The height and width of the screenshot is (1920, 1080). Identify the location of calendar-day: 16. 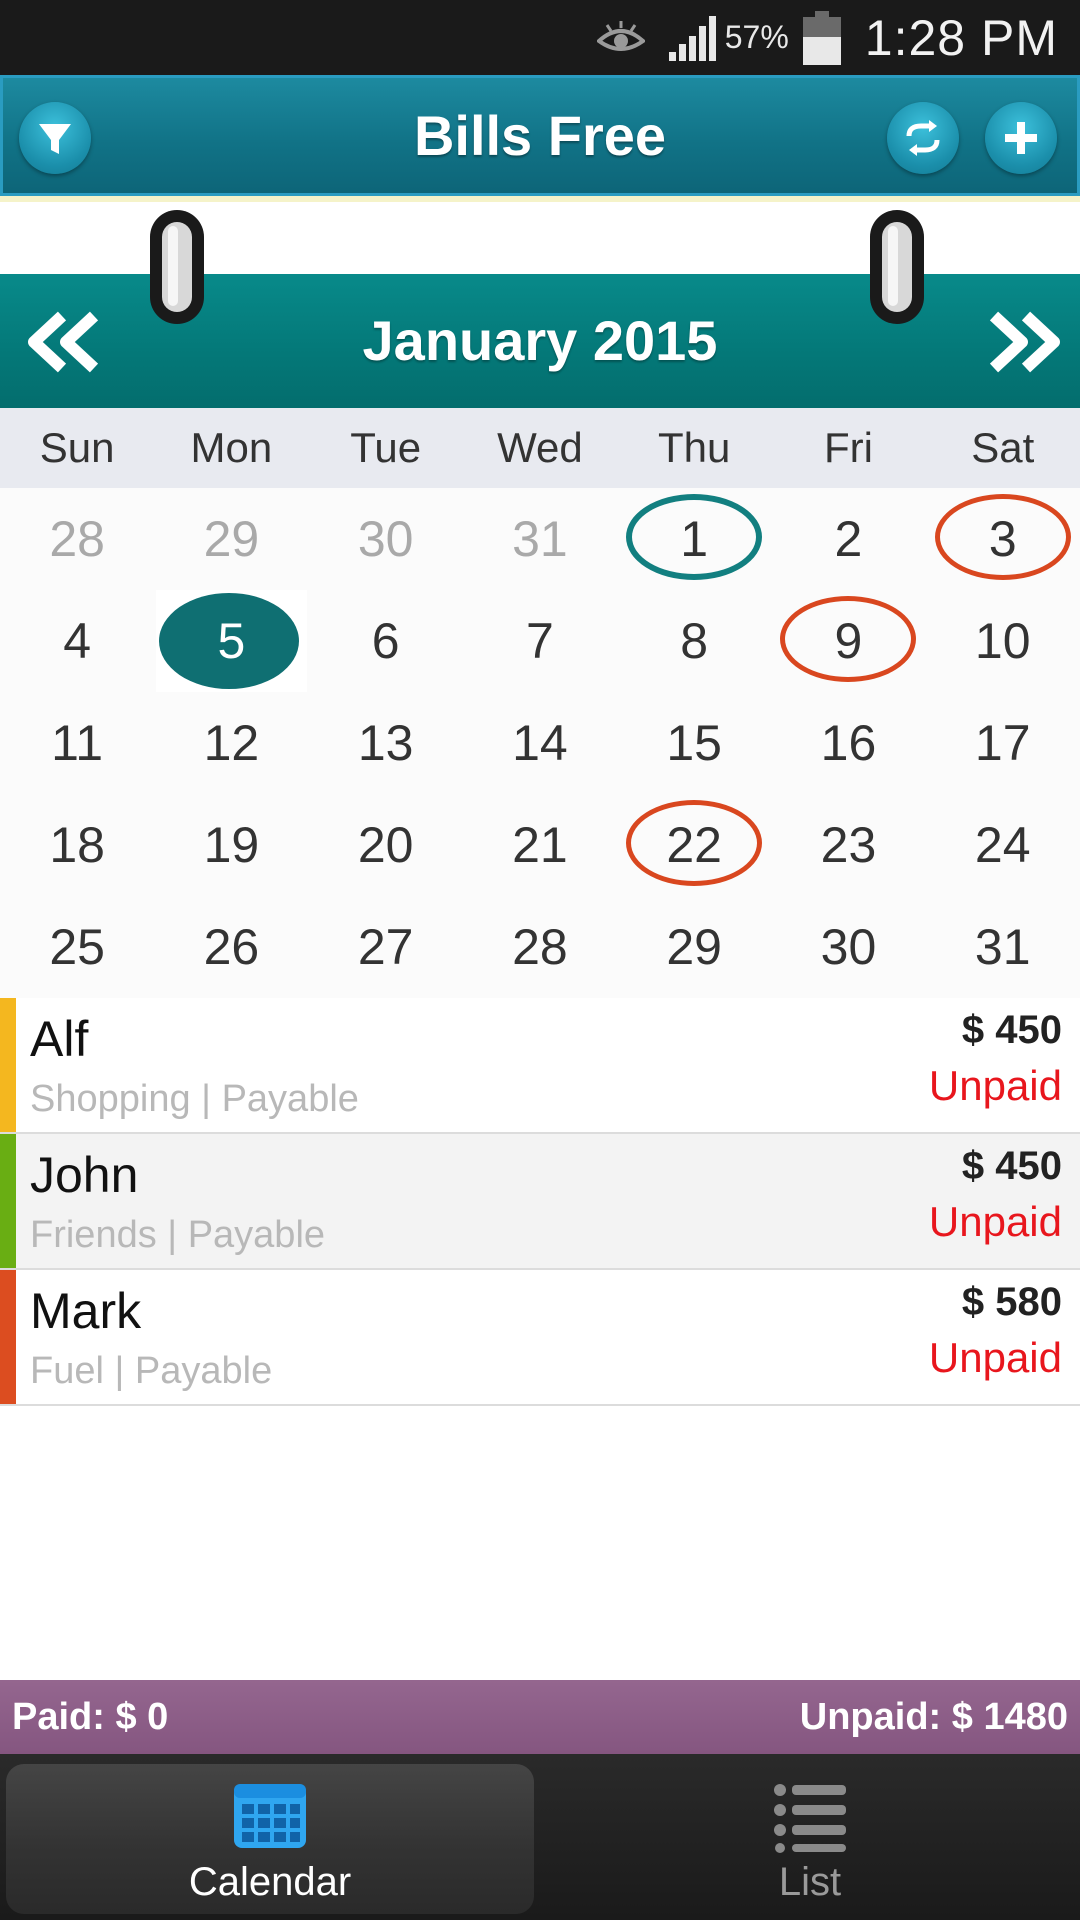
(848, 743).